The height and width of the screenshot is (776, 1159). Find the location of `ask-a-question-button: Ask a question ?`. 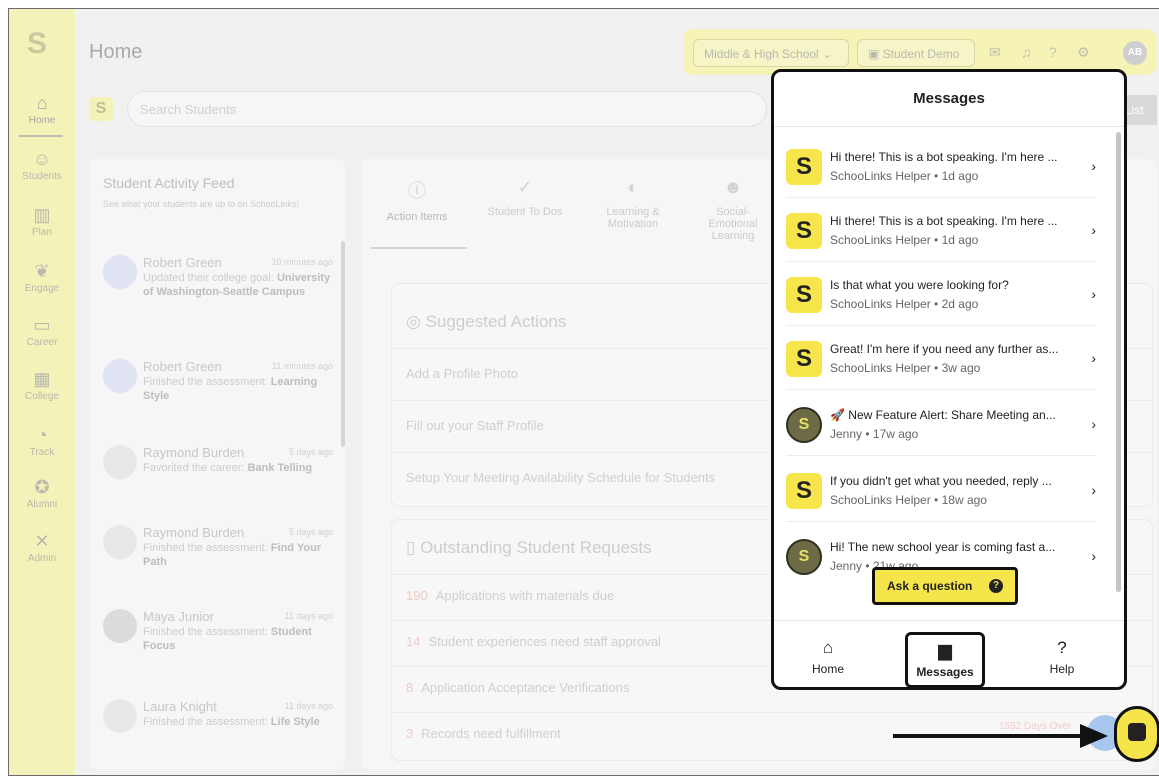

ask-a-question-button: Ask a question ? is located at coordinates (945, 586).